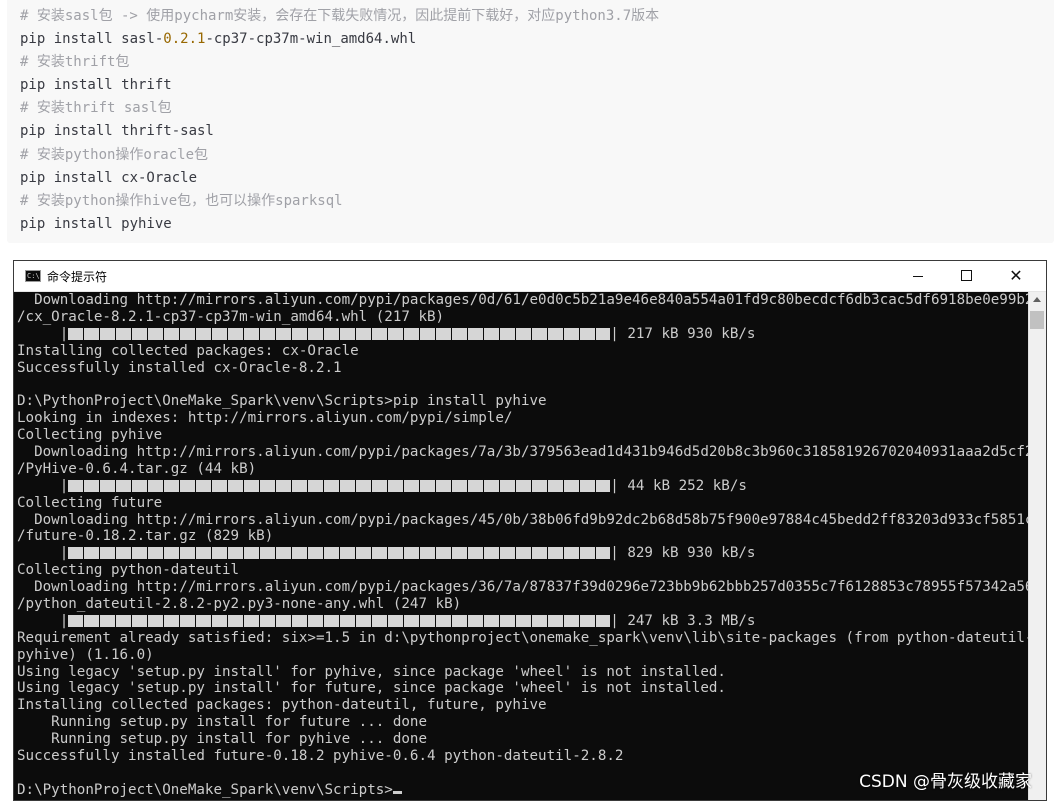 Image resolution: width=1054 pixels, height=802 pixels. What do you see at coordinates (523, 655) in the screenshot?
I see `console-line: pyhive) (1.16.0)` at bounding box center [523, 655].